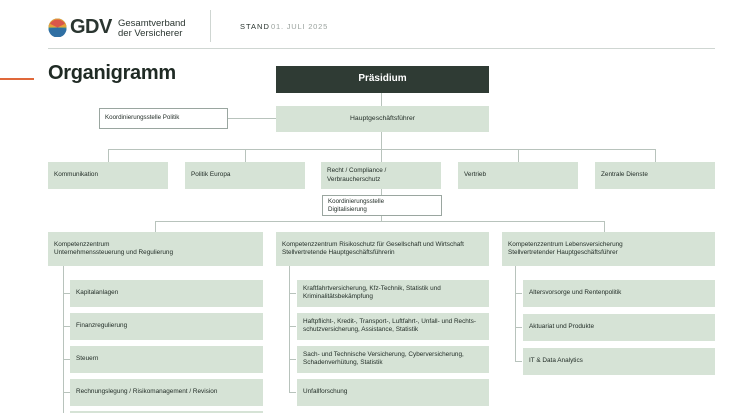 This screenshot has height=413, width=735. Describe the element at coordinates (563, 253) in the screenshot. I see `center-title-line2: Stellvertretender Hauptgeschäftsführer` at that location.